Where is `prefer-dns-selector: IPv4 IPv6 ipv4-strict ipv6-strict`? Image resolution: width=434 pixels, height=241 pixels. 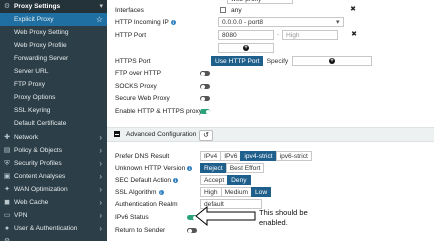 prefer-dns-selector: IPv4 IPv6 ipv4-strict ipv6-strict is located at coordinates (256, 156).